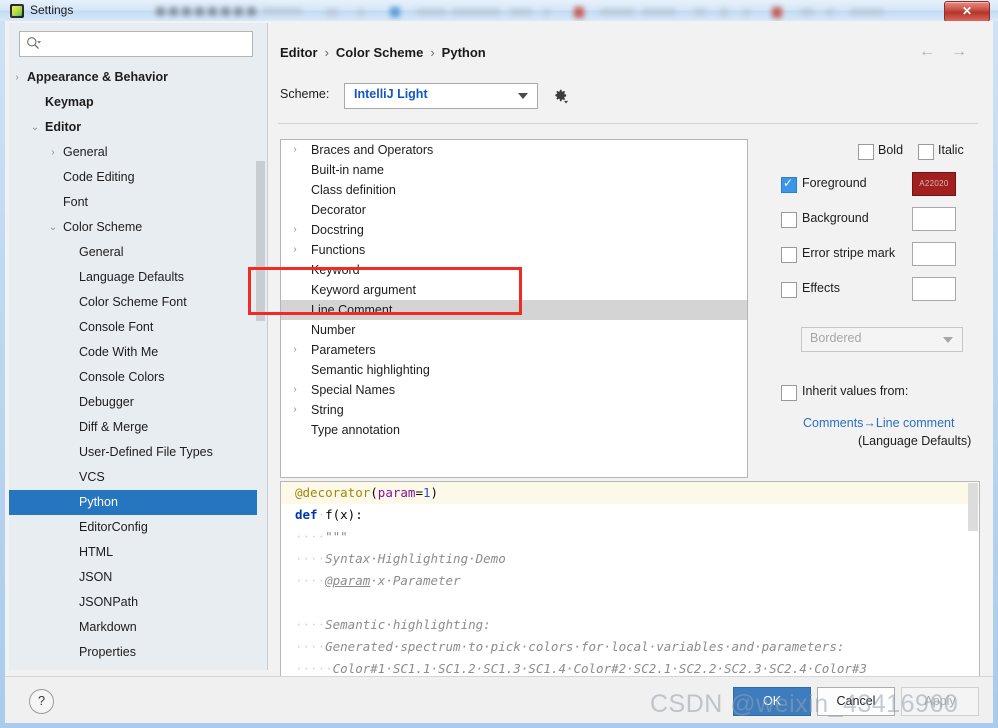 This screenshot has height=728, width=998. I want to click on sidebar-item-color-scheme-font: Color Scheme Font, so click(137, 302).